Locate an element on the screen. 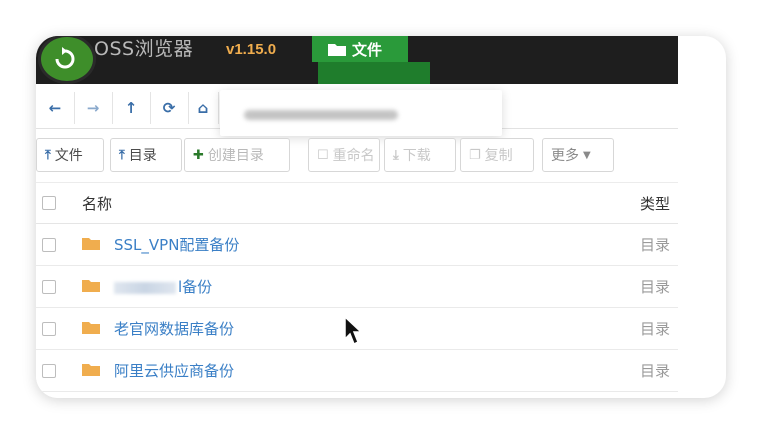  edit-icon: ☐ is located at coordinates (323, 155).